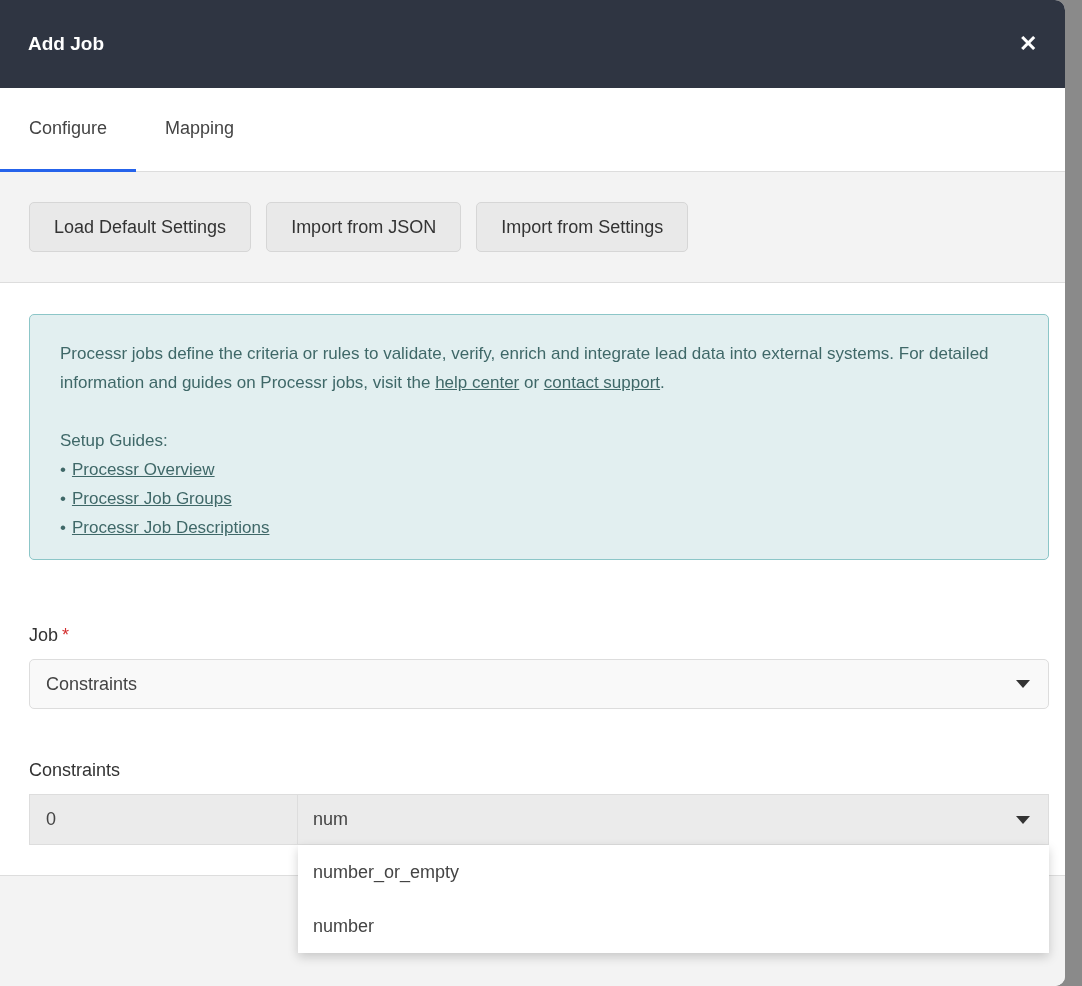 This screenshot has height=986, width=1082. Describe the element at coordinates (44, 635) in the screenshot. I see `job-label: Job` at that location.